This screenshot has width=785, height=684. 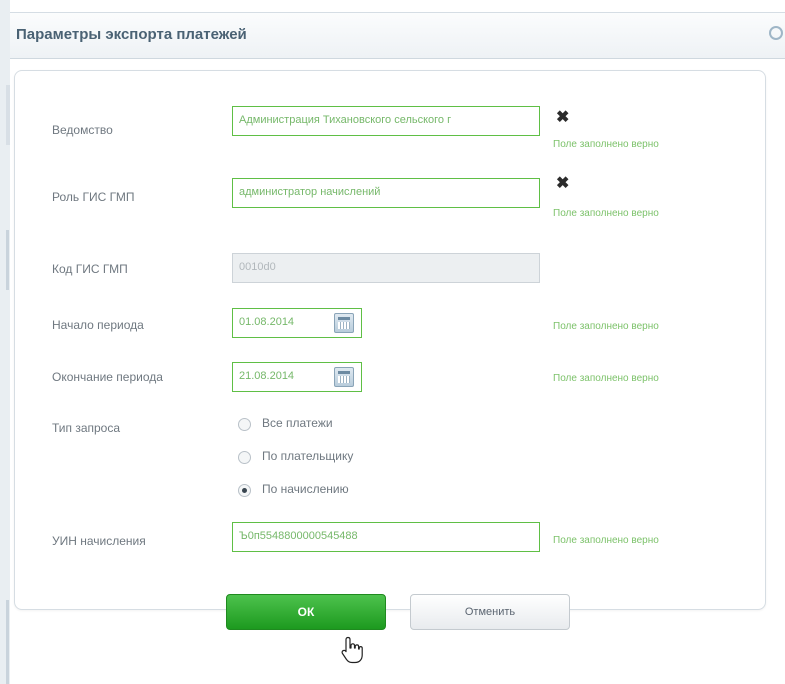 What do you see at coordinates (244, 457) in the screenshot?
I see `radio-by-payer` at bounding box center [244, 457].